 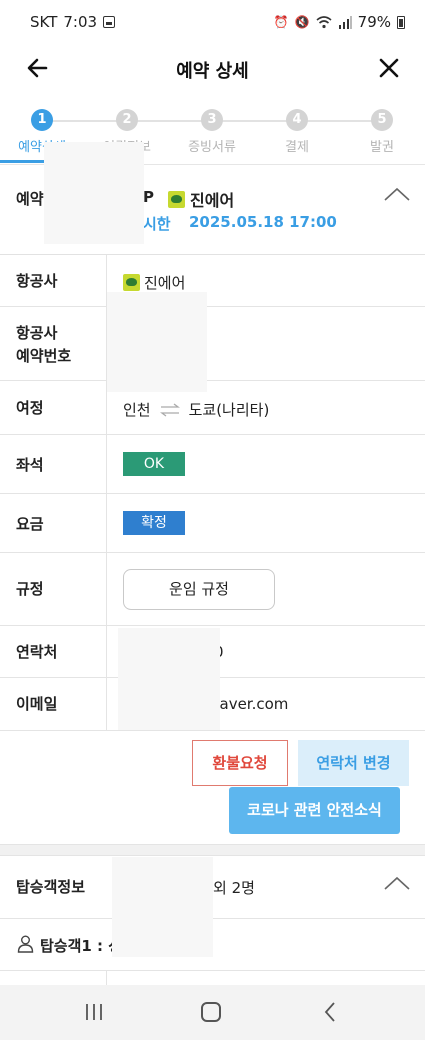 I want to click on summary-label: 예약, so click(x=30, y=199).